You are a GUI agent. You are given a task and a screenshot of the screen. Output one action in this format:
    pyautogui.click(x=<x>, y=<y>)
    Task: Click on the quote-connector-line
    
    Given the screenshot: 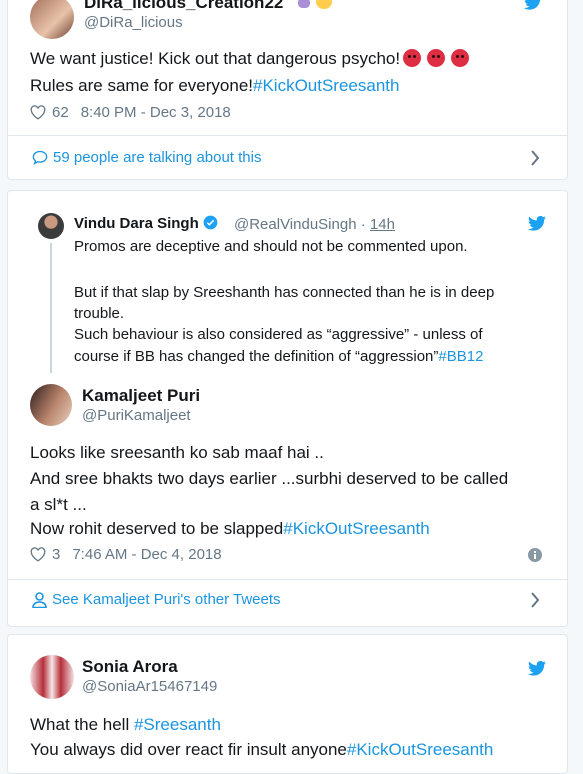 What is the action you would take?
    pyautogui.click(x=51, y=308)
    